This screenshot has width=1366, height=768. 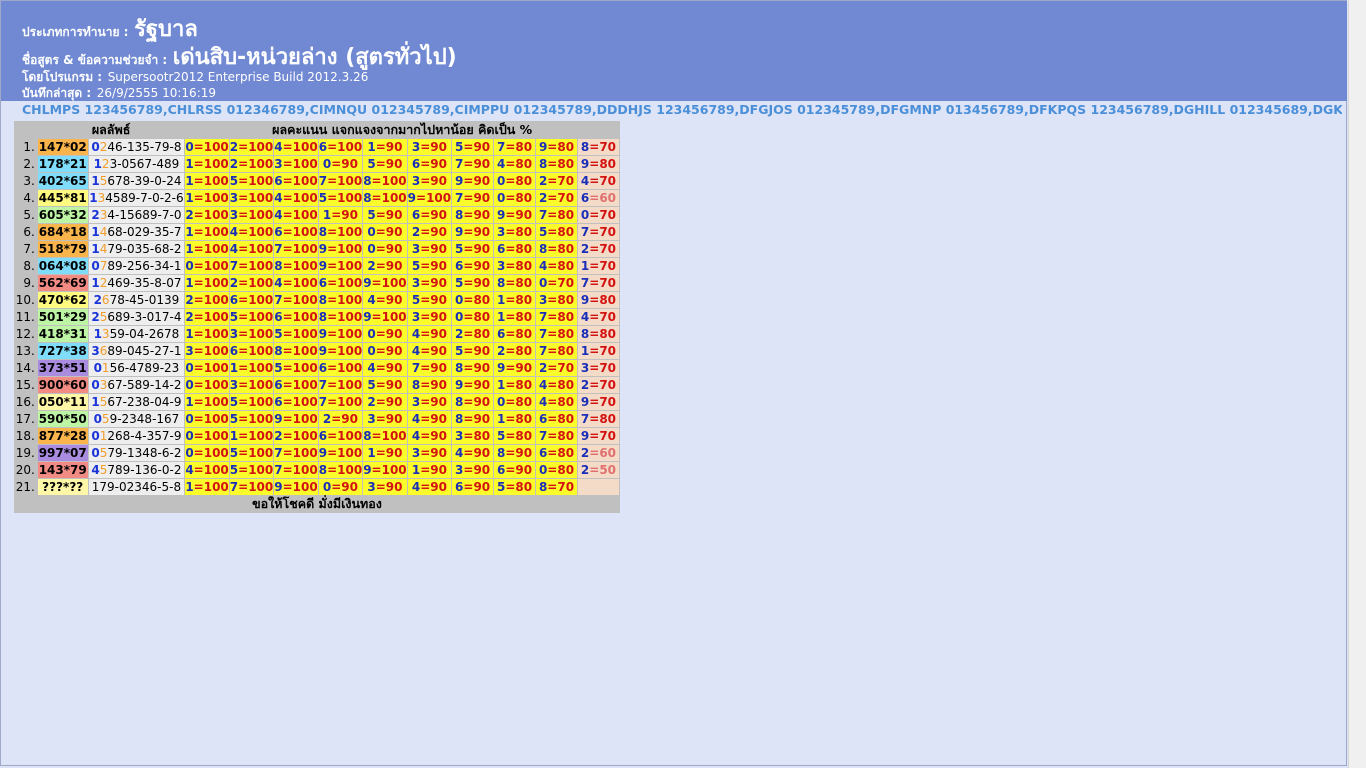 I want to click on result-cell: 178*21, so click(x=62, y=164).